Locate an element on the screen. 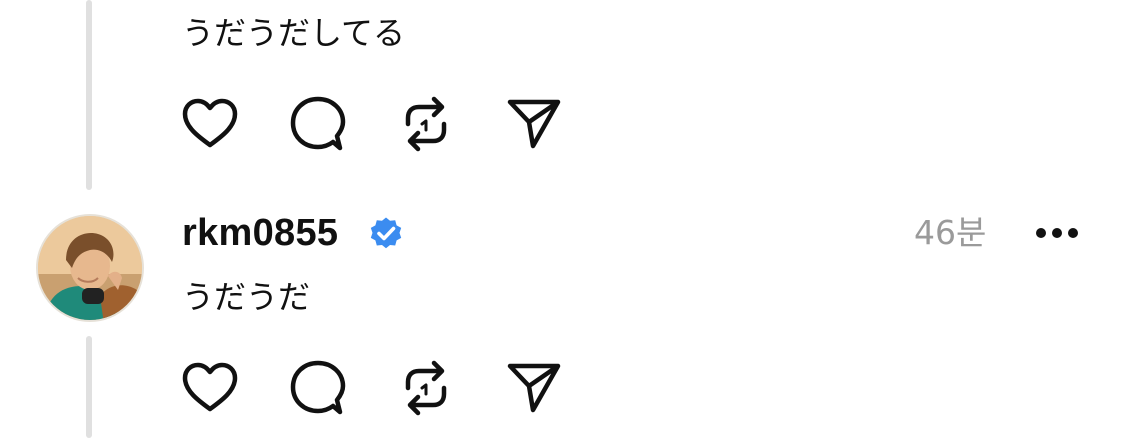  avatar-image is located at coordinates (90, 268).